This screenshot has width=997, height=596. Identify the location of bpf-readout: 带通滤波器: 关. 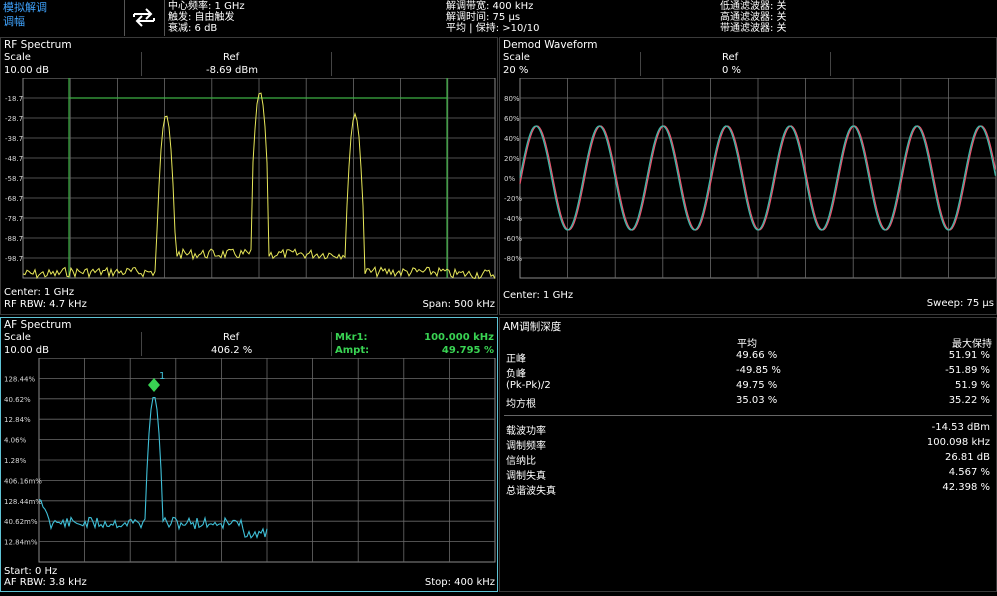
(753, 28).